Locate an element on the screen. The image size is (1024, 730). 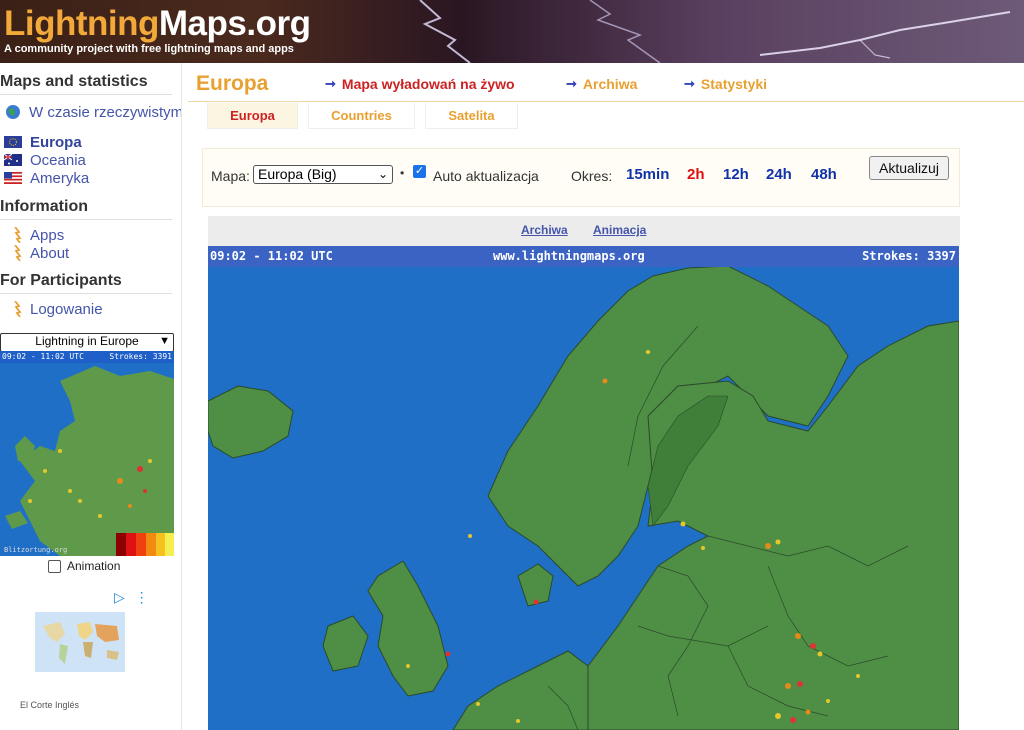
logo-text-maps: Maps.org is located at coordinates (234, 23).